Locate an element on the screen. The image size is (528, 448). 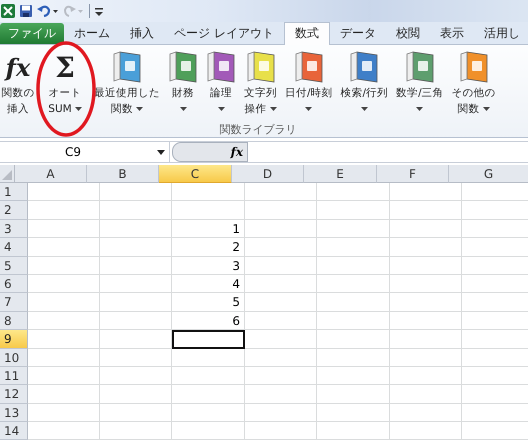
ribbon-button: 財務 is located at coordinates (183, 84).